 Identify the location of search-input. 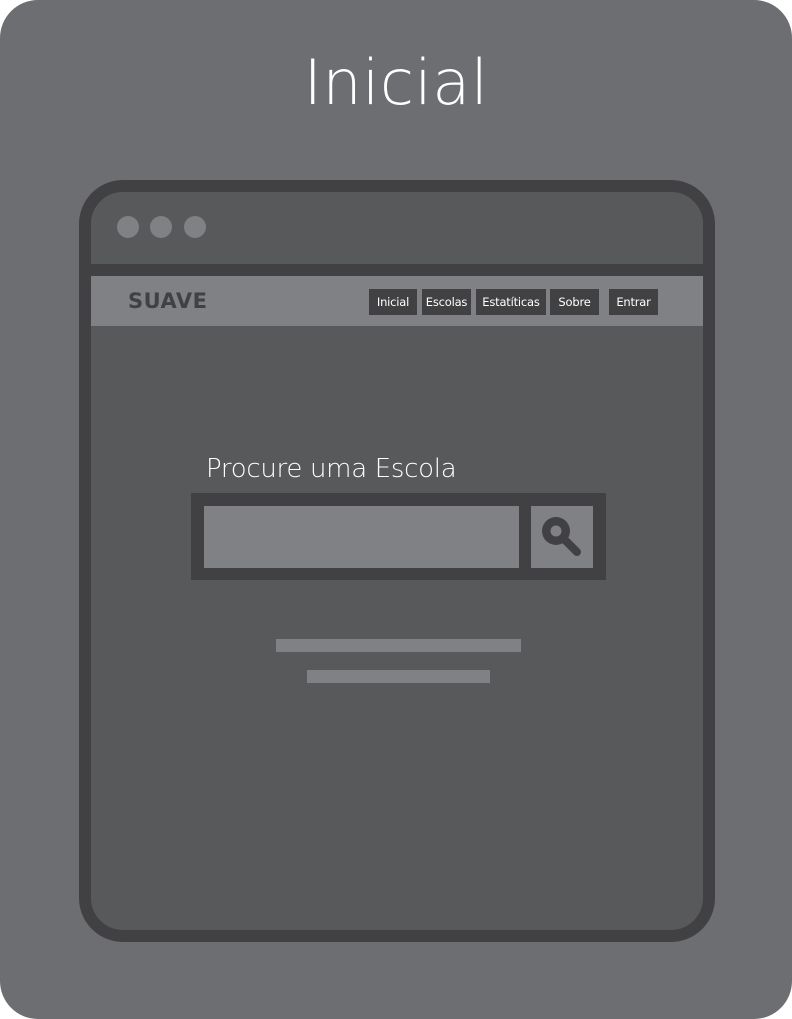
(361, 537).